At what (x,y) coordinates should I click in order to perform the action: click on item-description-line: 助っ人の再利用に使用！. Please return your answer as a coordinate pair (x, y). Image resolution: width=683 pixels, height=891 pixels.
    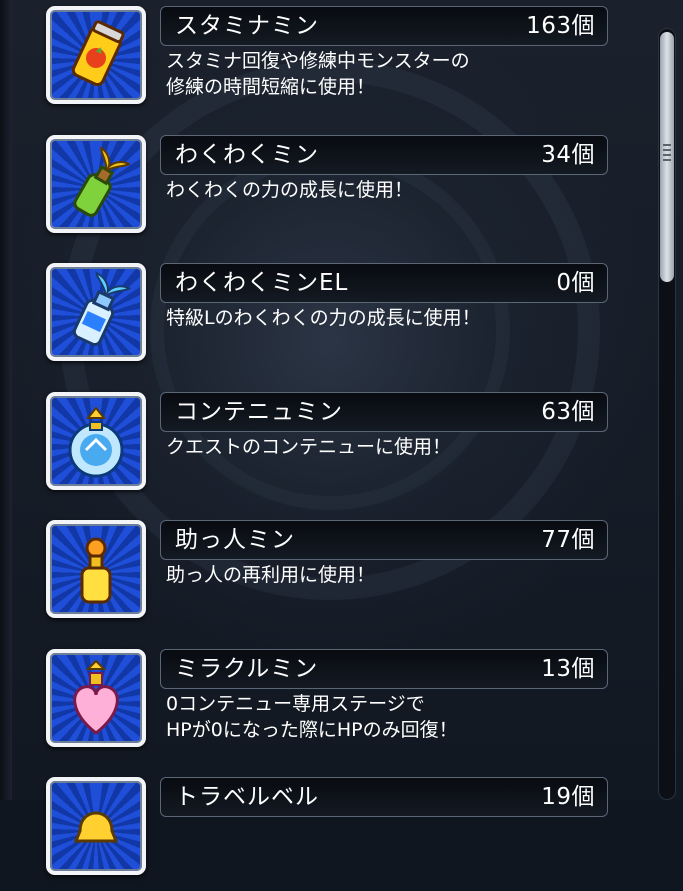
    Looking at the image, I should click on (271, 575).